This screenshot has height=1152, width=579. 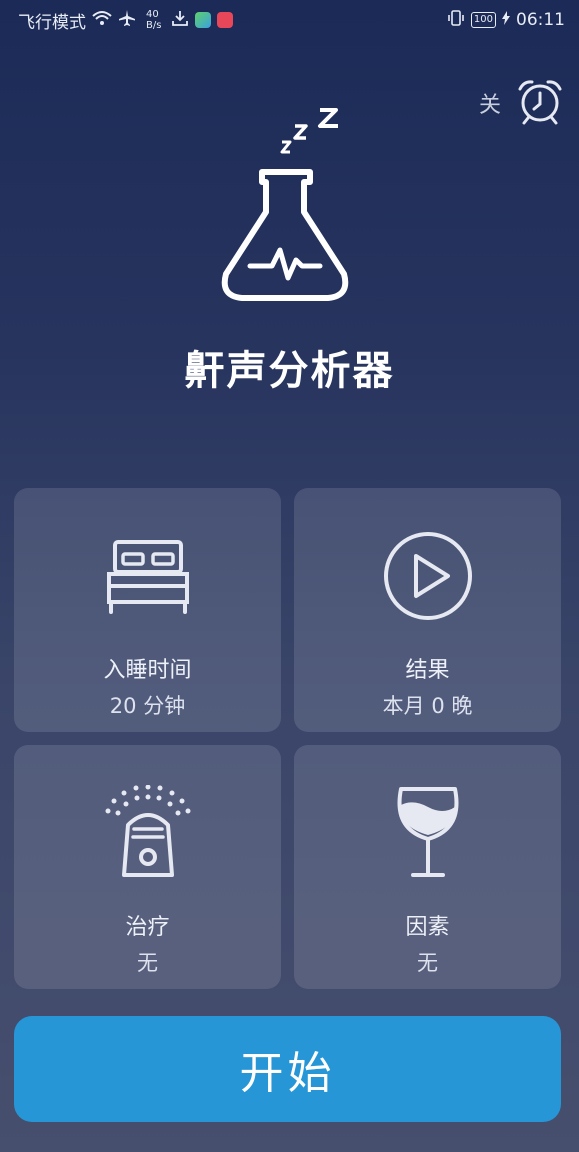 I want to click on card-title: 结果, so click(x=427, y=670).